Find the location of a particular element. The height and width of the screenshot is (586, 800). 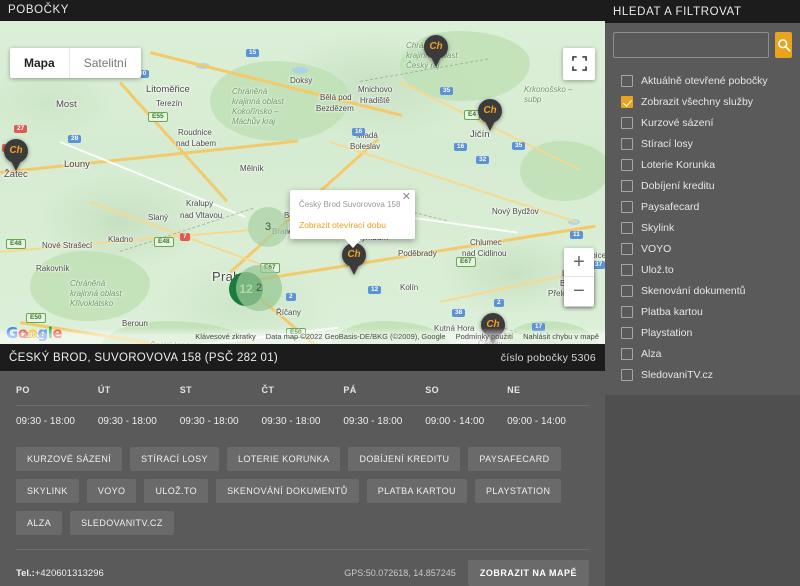

telephone-number: +420601313296 is located at coordinates (69, 573).